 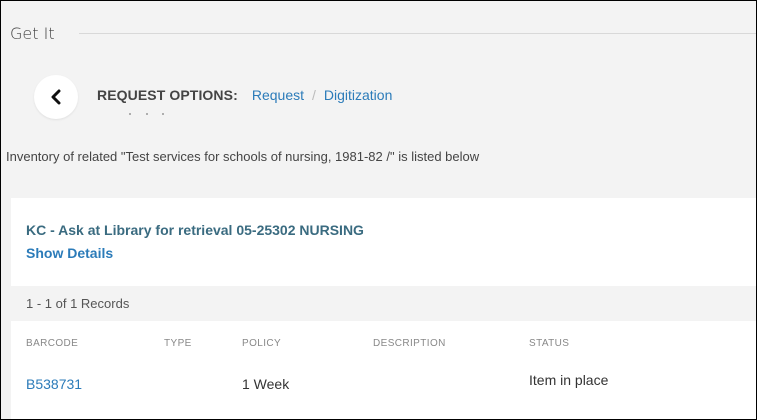 What do you see at coordinates (266, 384) in the screenshot?
I see `item-policy: 1 Week` at bounding box center [266, 384].